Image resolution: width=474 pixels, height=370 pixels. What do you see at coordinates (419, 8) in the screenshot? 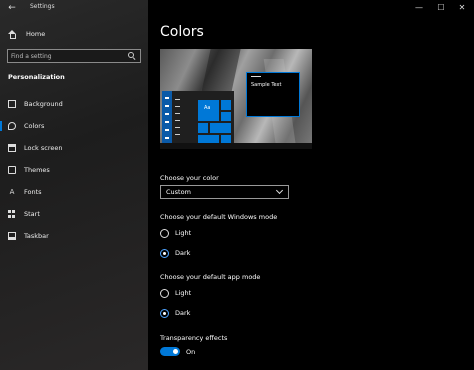
I see `minimize-icon: —` at bounding box center [419, 8].